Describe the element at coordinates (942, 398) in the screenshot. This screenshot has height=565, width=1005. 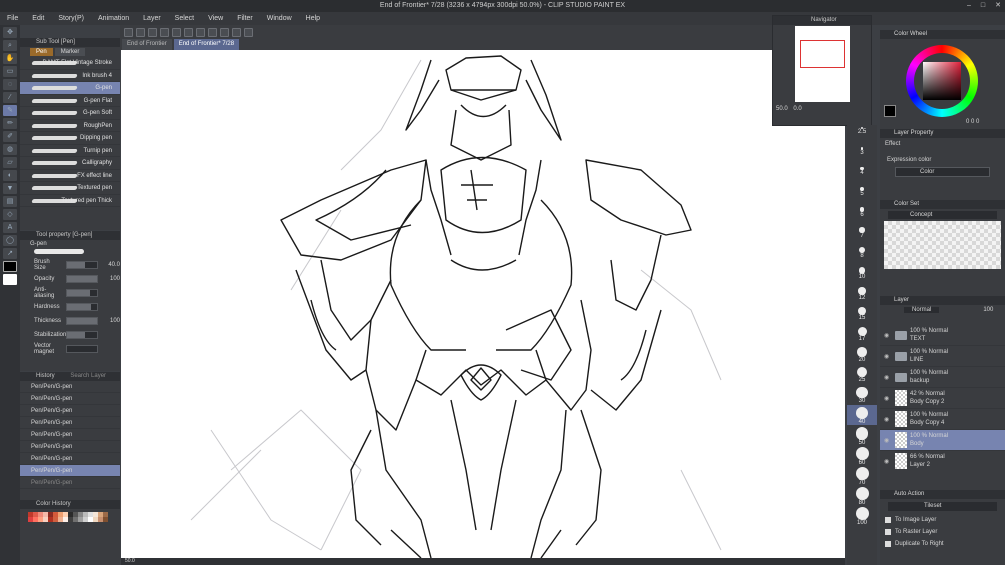
I see `layer-row: ◉ 42 % Normal Body Copy 2` at that location.